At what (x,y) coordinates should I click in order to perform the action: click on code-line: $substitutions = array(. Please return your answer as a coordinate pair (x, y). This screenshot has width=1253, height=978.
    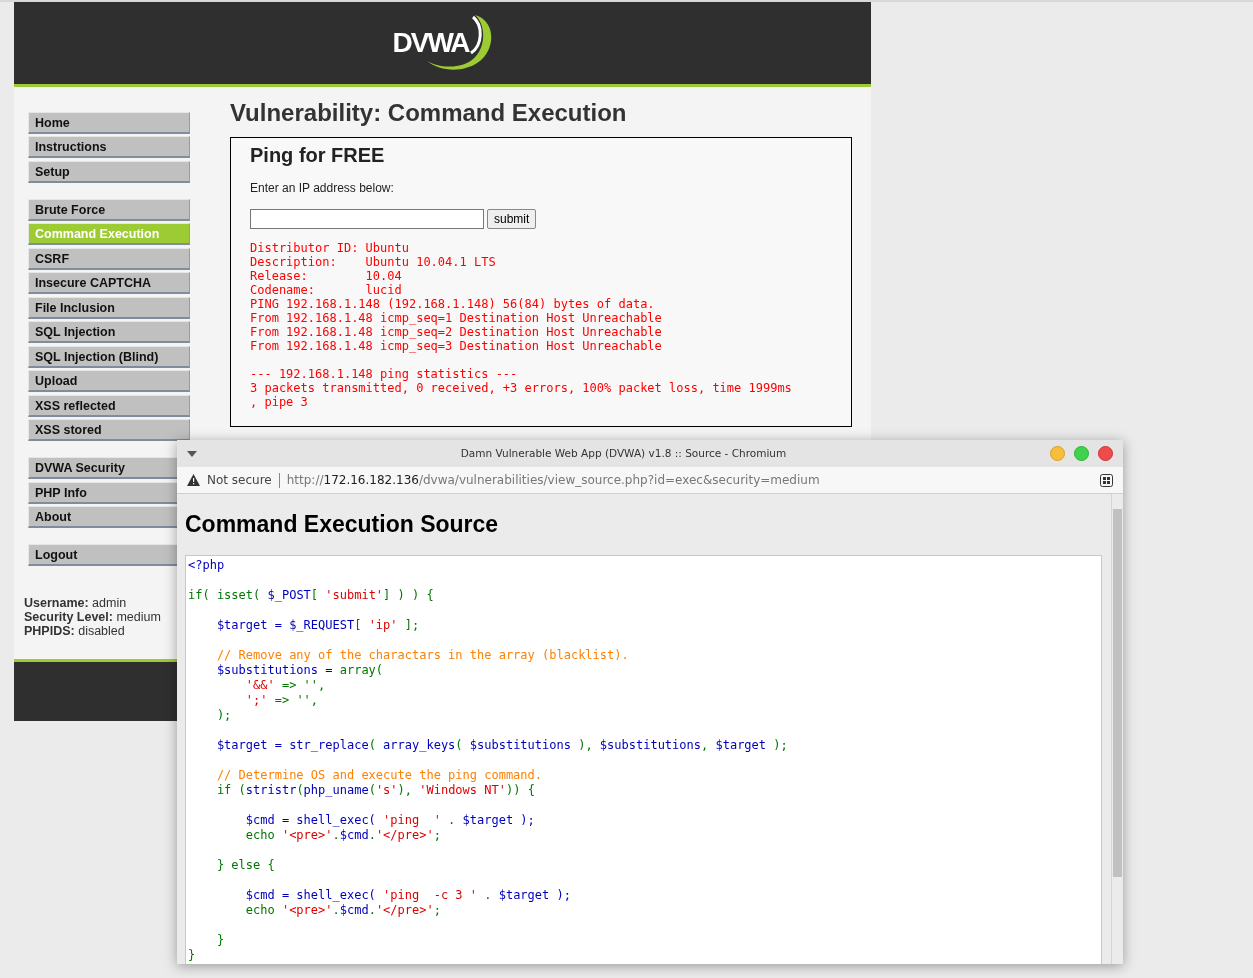
    Looking at the image, I should click on (299, 670).